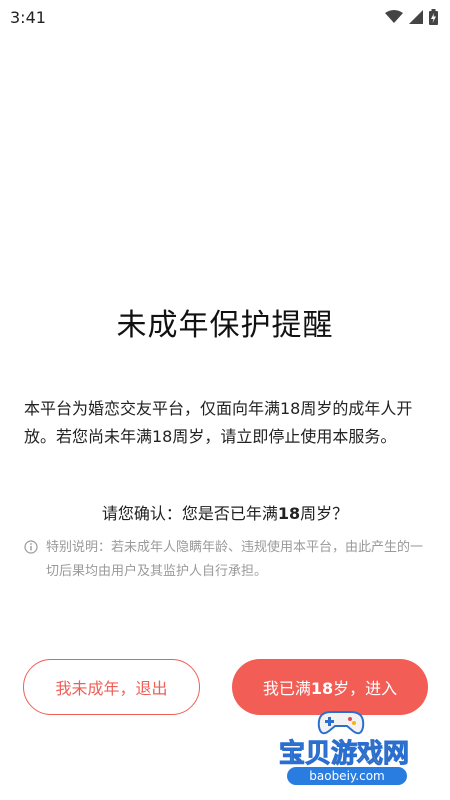  I want to click on status-time: 3:41, so click(28, 17).